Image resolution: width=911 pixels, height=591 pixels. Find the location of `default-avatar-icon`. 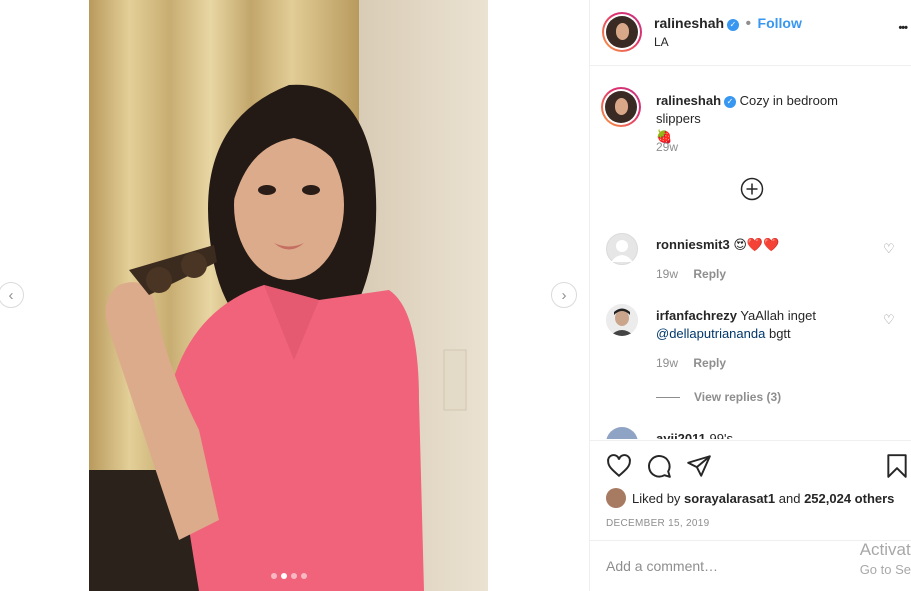

default-avatar-icon is located at coordinates (622, 251).